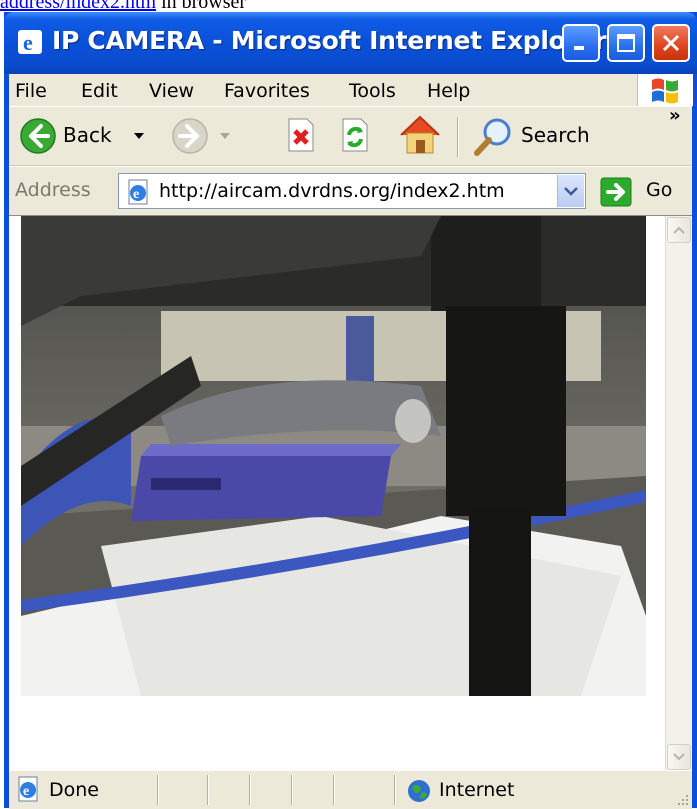  What do you see at coordinates (683, 800) in the screenshot?
I see `resize-grip-icon` at bounding box center [683, 800].